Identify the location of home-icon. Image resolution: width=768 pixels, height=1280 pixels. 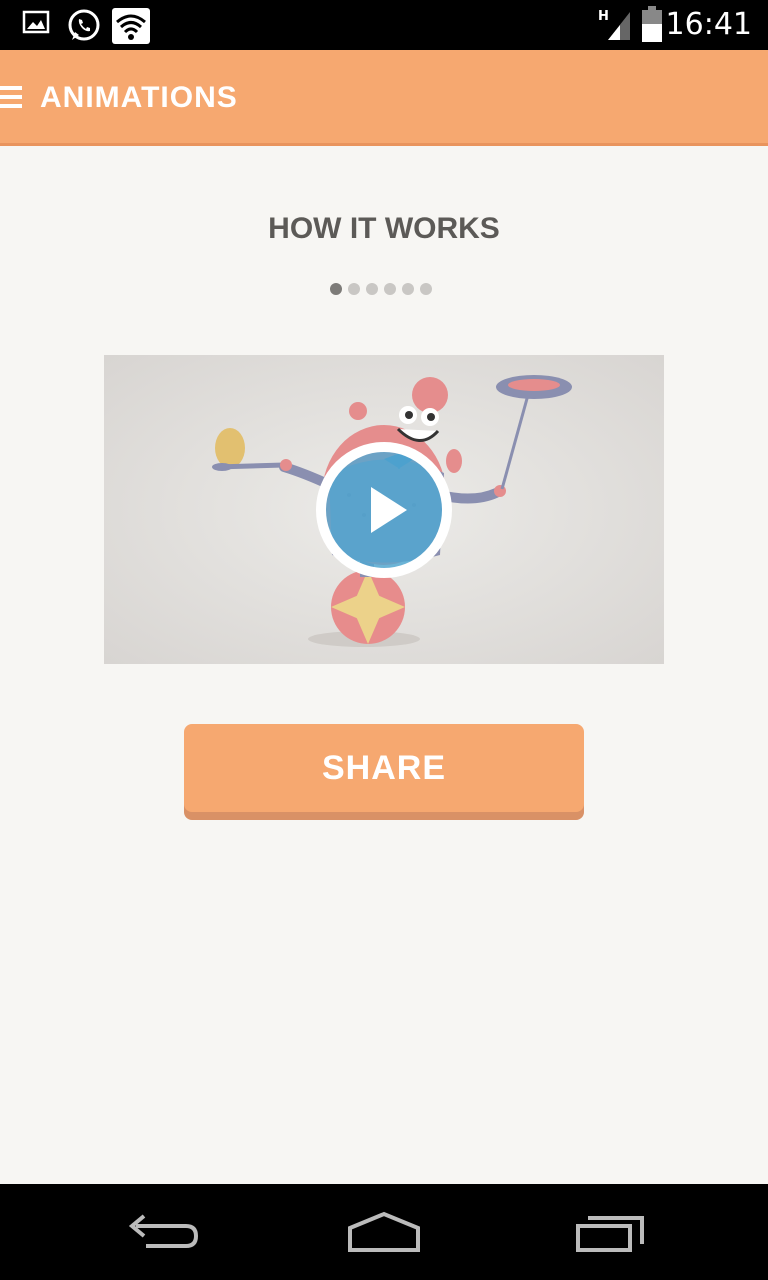
(383, 1232).